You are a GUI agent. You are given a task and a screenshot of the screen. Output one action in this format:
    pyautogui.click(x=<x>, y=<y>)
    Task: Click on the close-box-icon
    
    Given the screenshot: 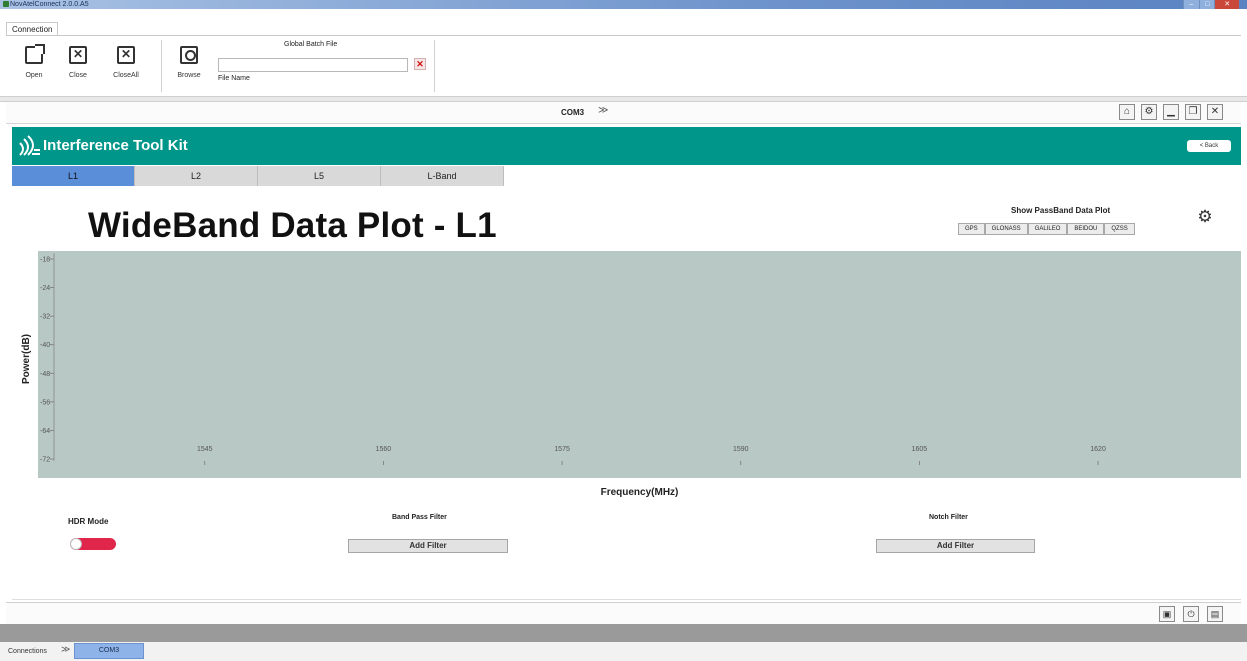 What is the action you would take?
    pyautogui.click(x=78, y=55)
    